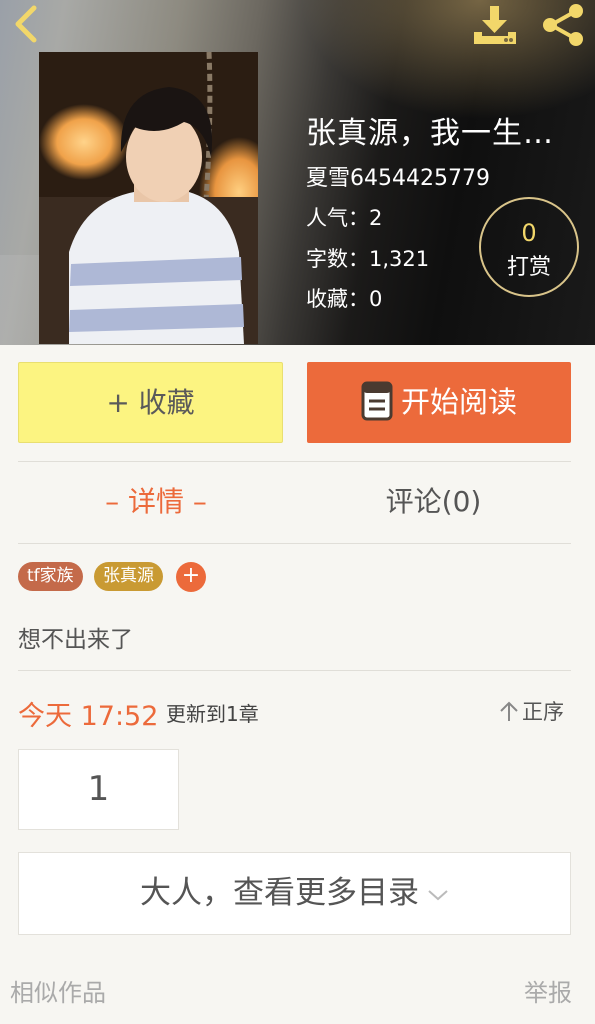 The image size is (595, 1024). Describe the element at coordinates (212, 714) in the screenshot. I see `update-status: 更新到1章` at that location.